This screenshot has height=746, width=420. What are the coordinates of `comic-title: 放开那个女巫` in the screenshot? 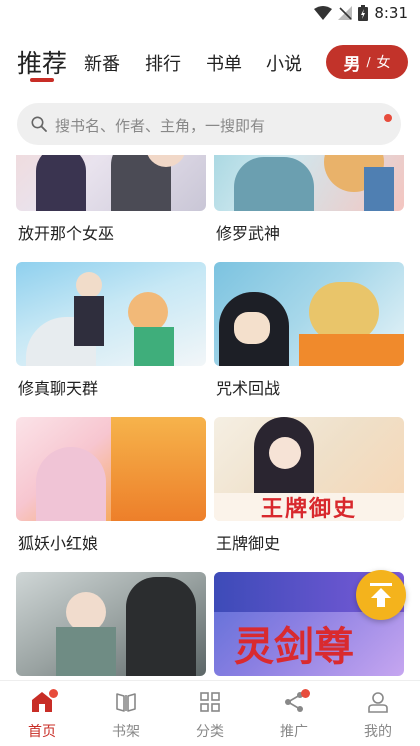 It's located at (66, 232).